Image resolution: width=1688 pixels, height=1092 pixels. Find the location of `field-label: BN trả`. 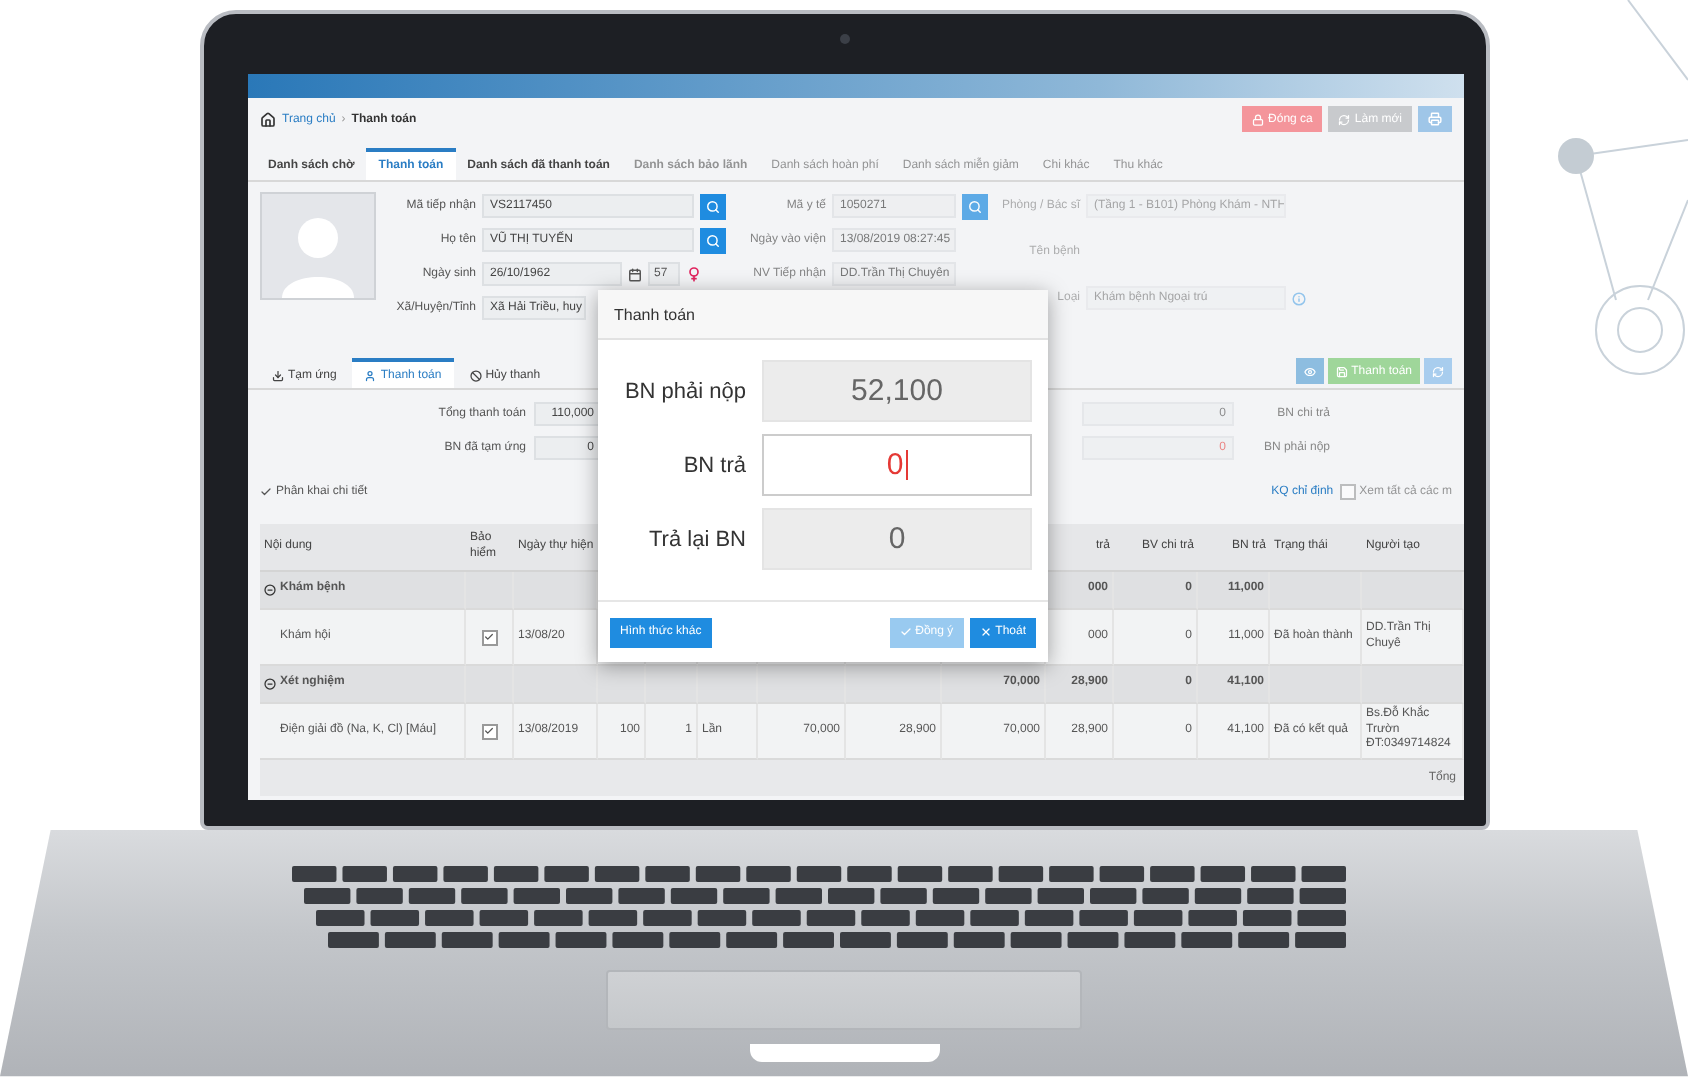

field-label: BN trả is located at coordinates (713, 465).